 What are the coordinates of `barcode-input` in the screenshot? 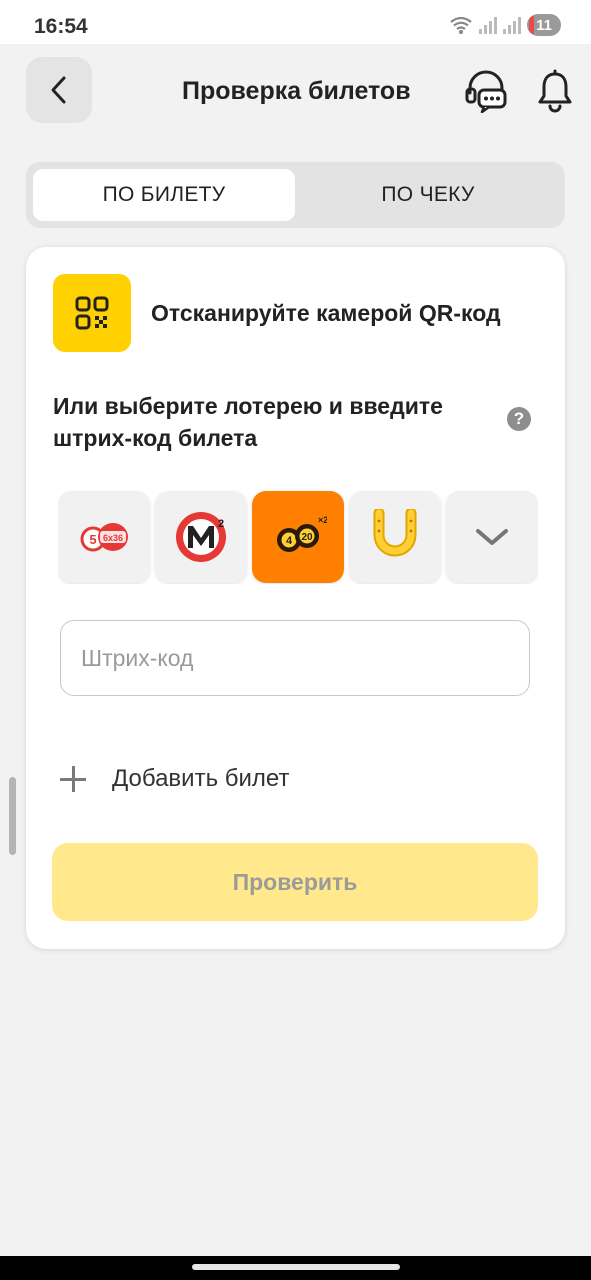 It's located at (291, 658).